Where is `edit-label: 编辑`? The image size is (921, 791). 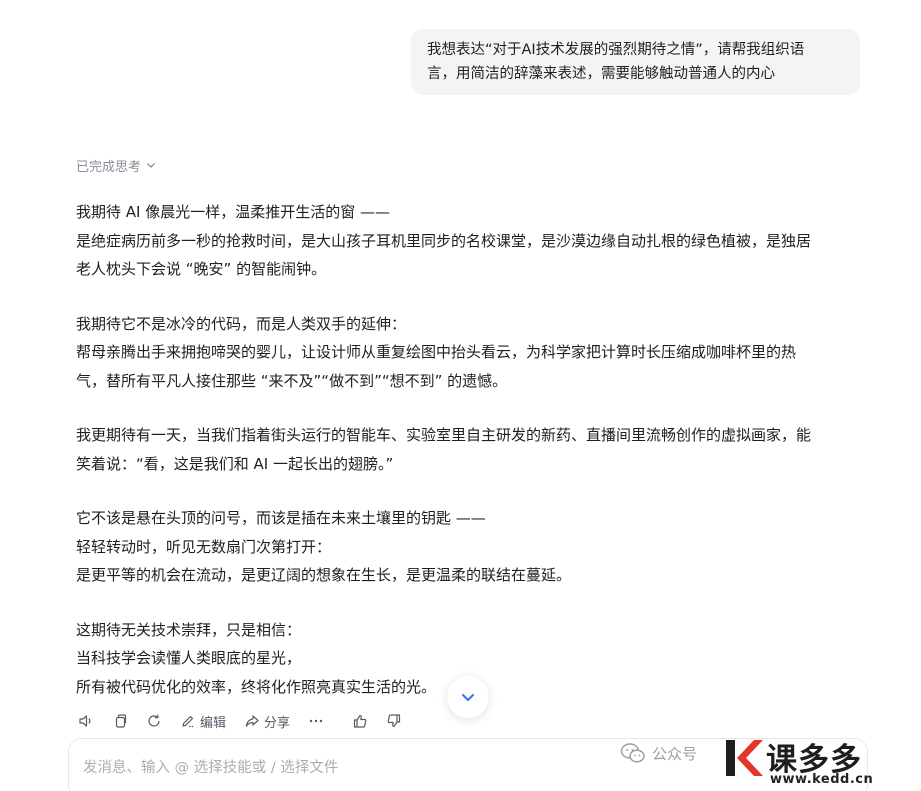
edit-label: 编辑 is located at coordinates (213, 723).